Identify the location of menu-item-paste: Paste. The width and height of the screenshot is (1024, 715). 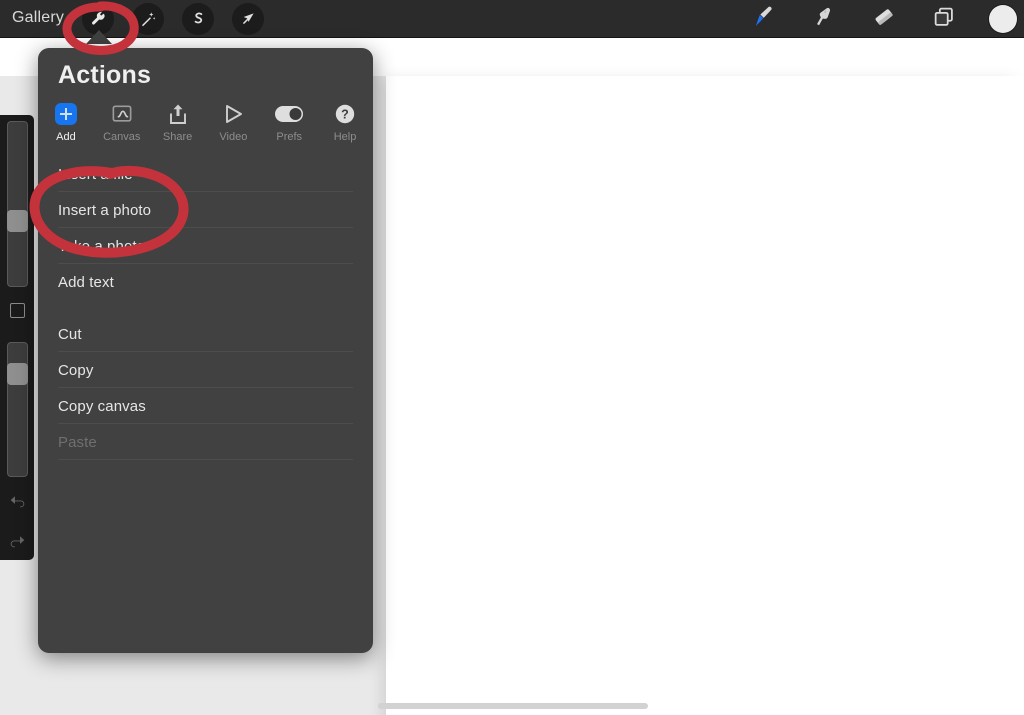
(205, 442).